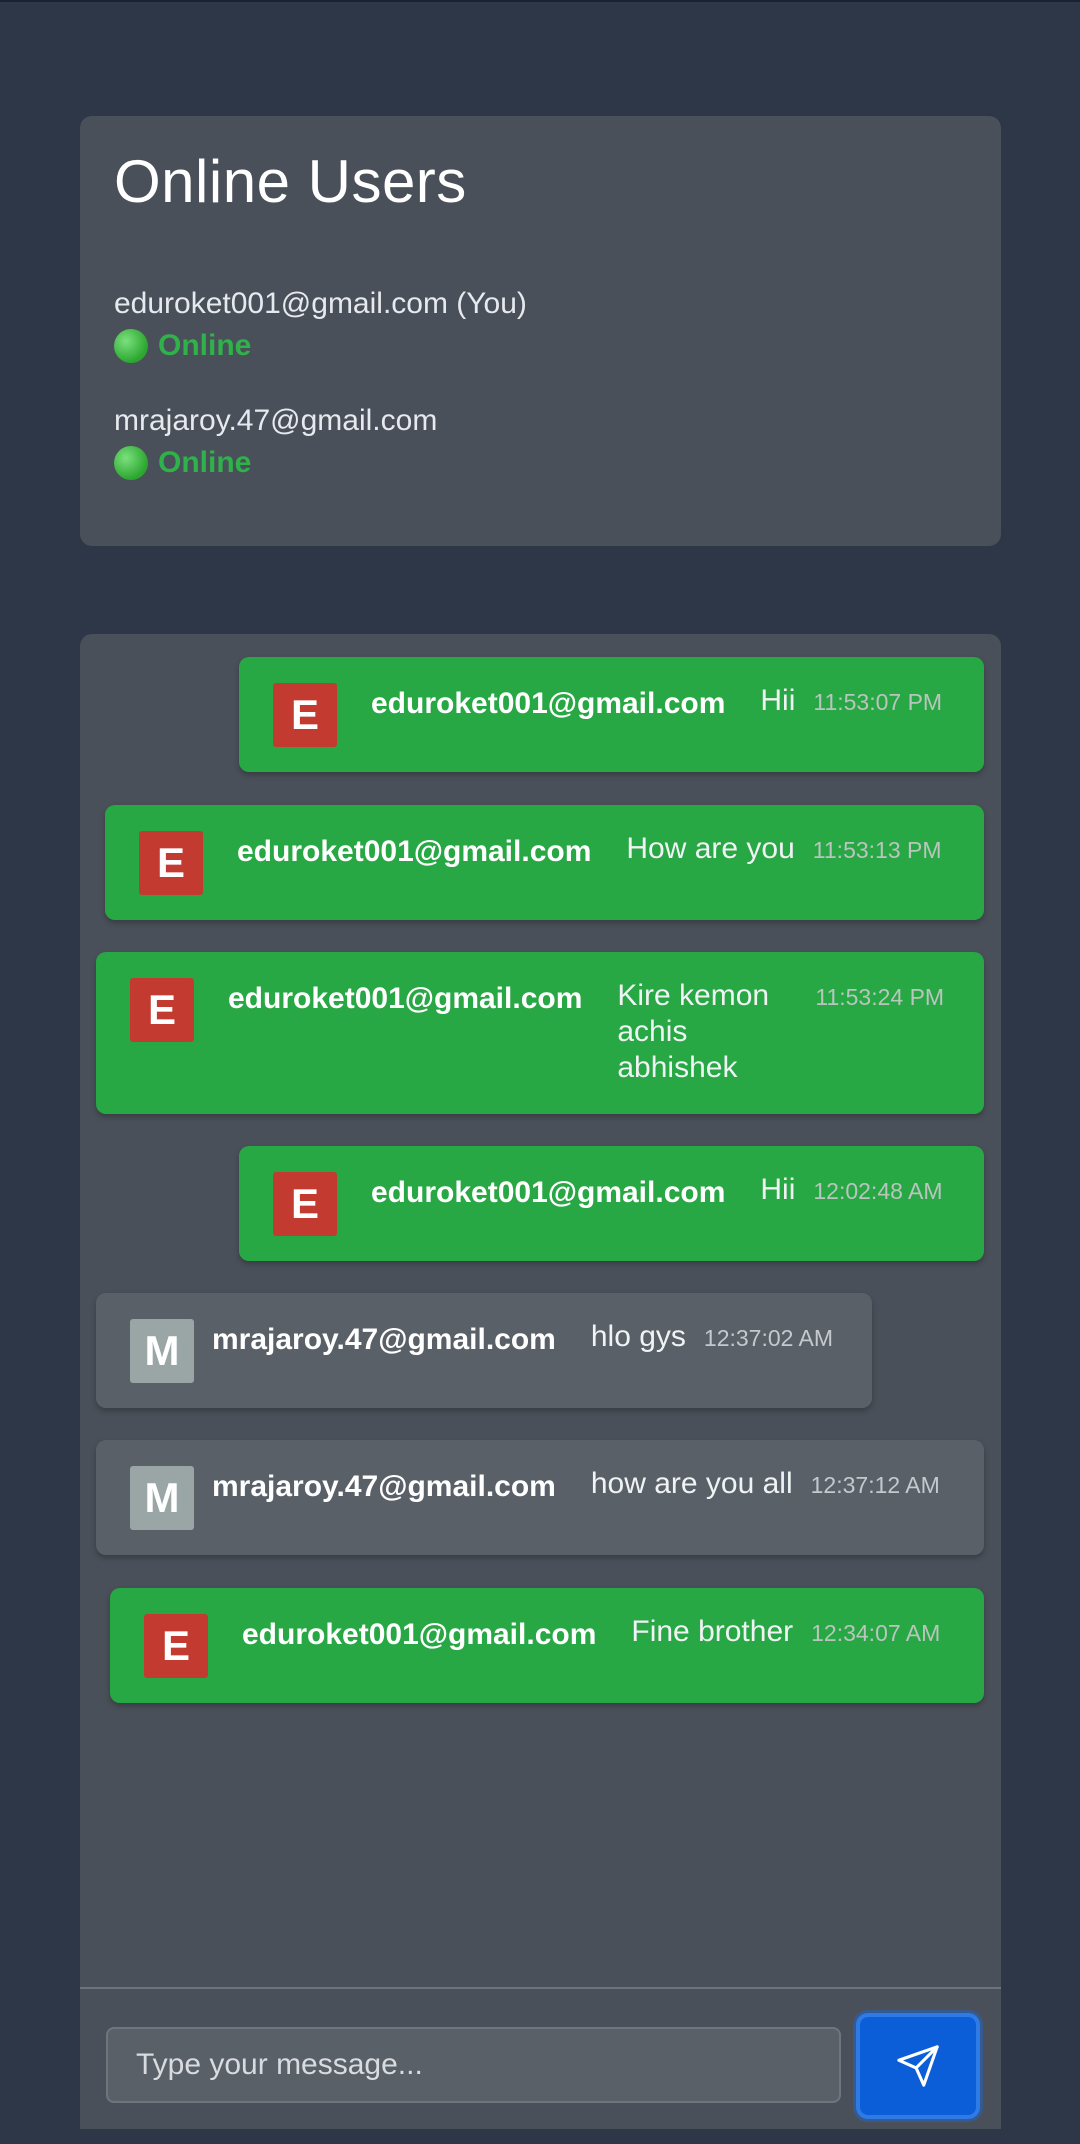 This screenshot has width=1080, height=2144. Describe the element at coordinates (880, 997) in the screenshot. I see `message-time: 11:53:24 PM` at that location.